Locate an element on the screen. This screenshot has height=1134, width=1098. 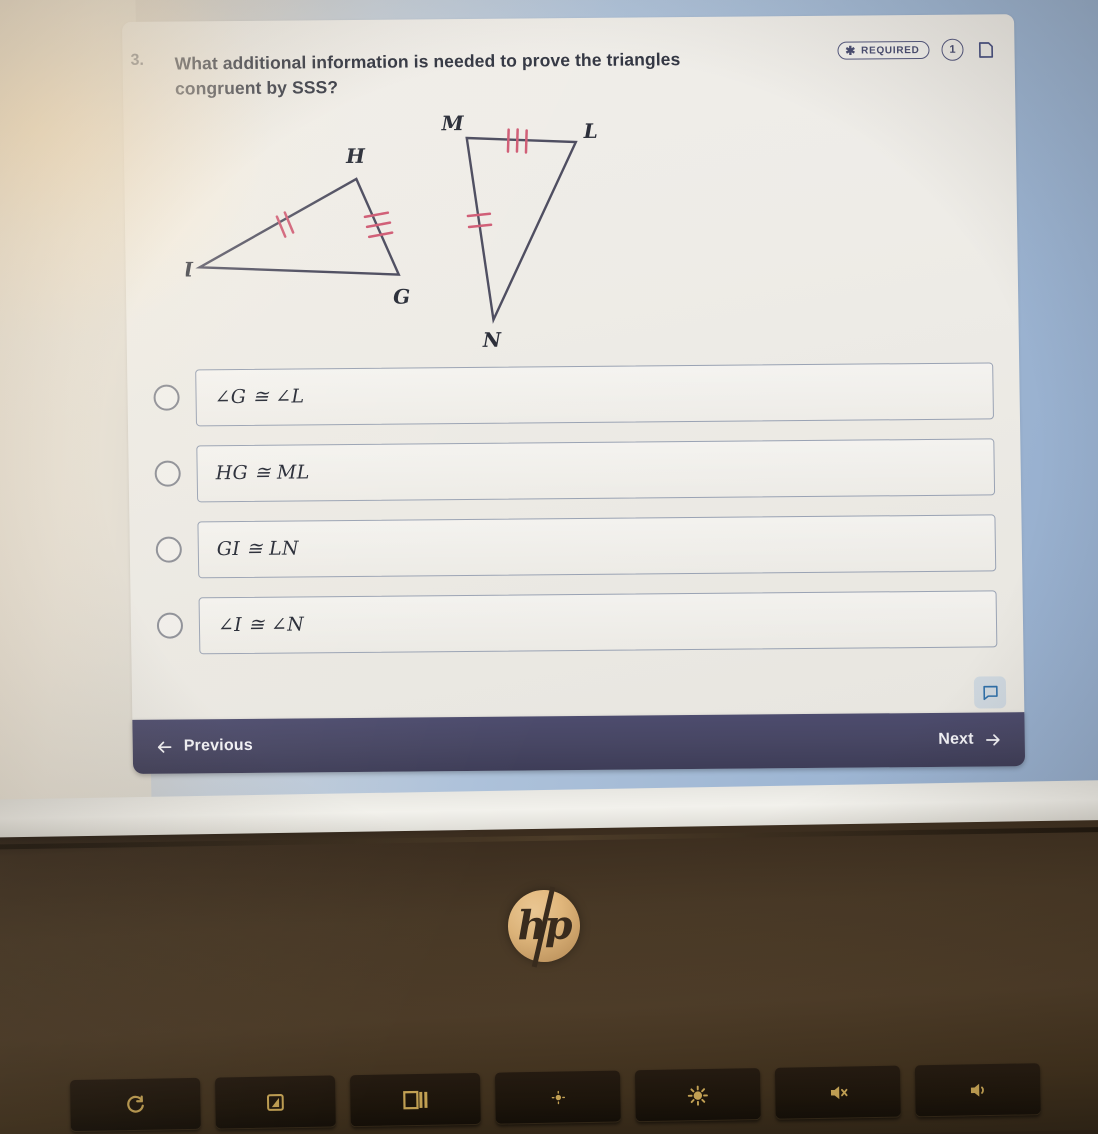
quiz-navigation-bar: Previous Next is located at coordinates (579, 743).